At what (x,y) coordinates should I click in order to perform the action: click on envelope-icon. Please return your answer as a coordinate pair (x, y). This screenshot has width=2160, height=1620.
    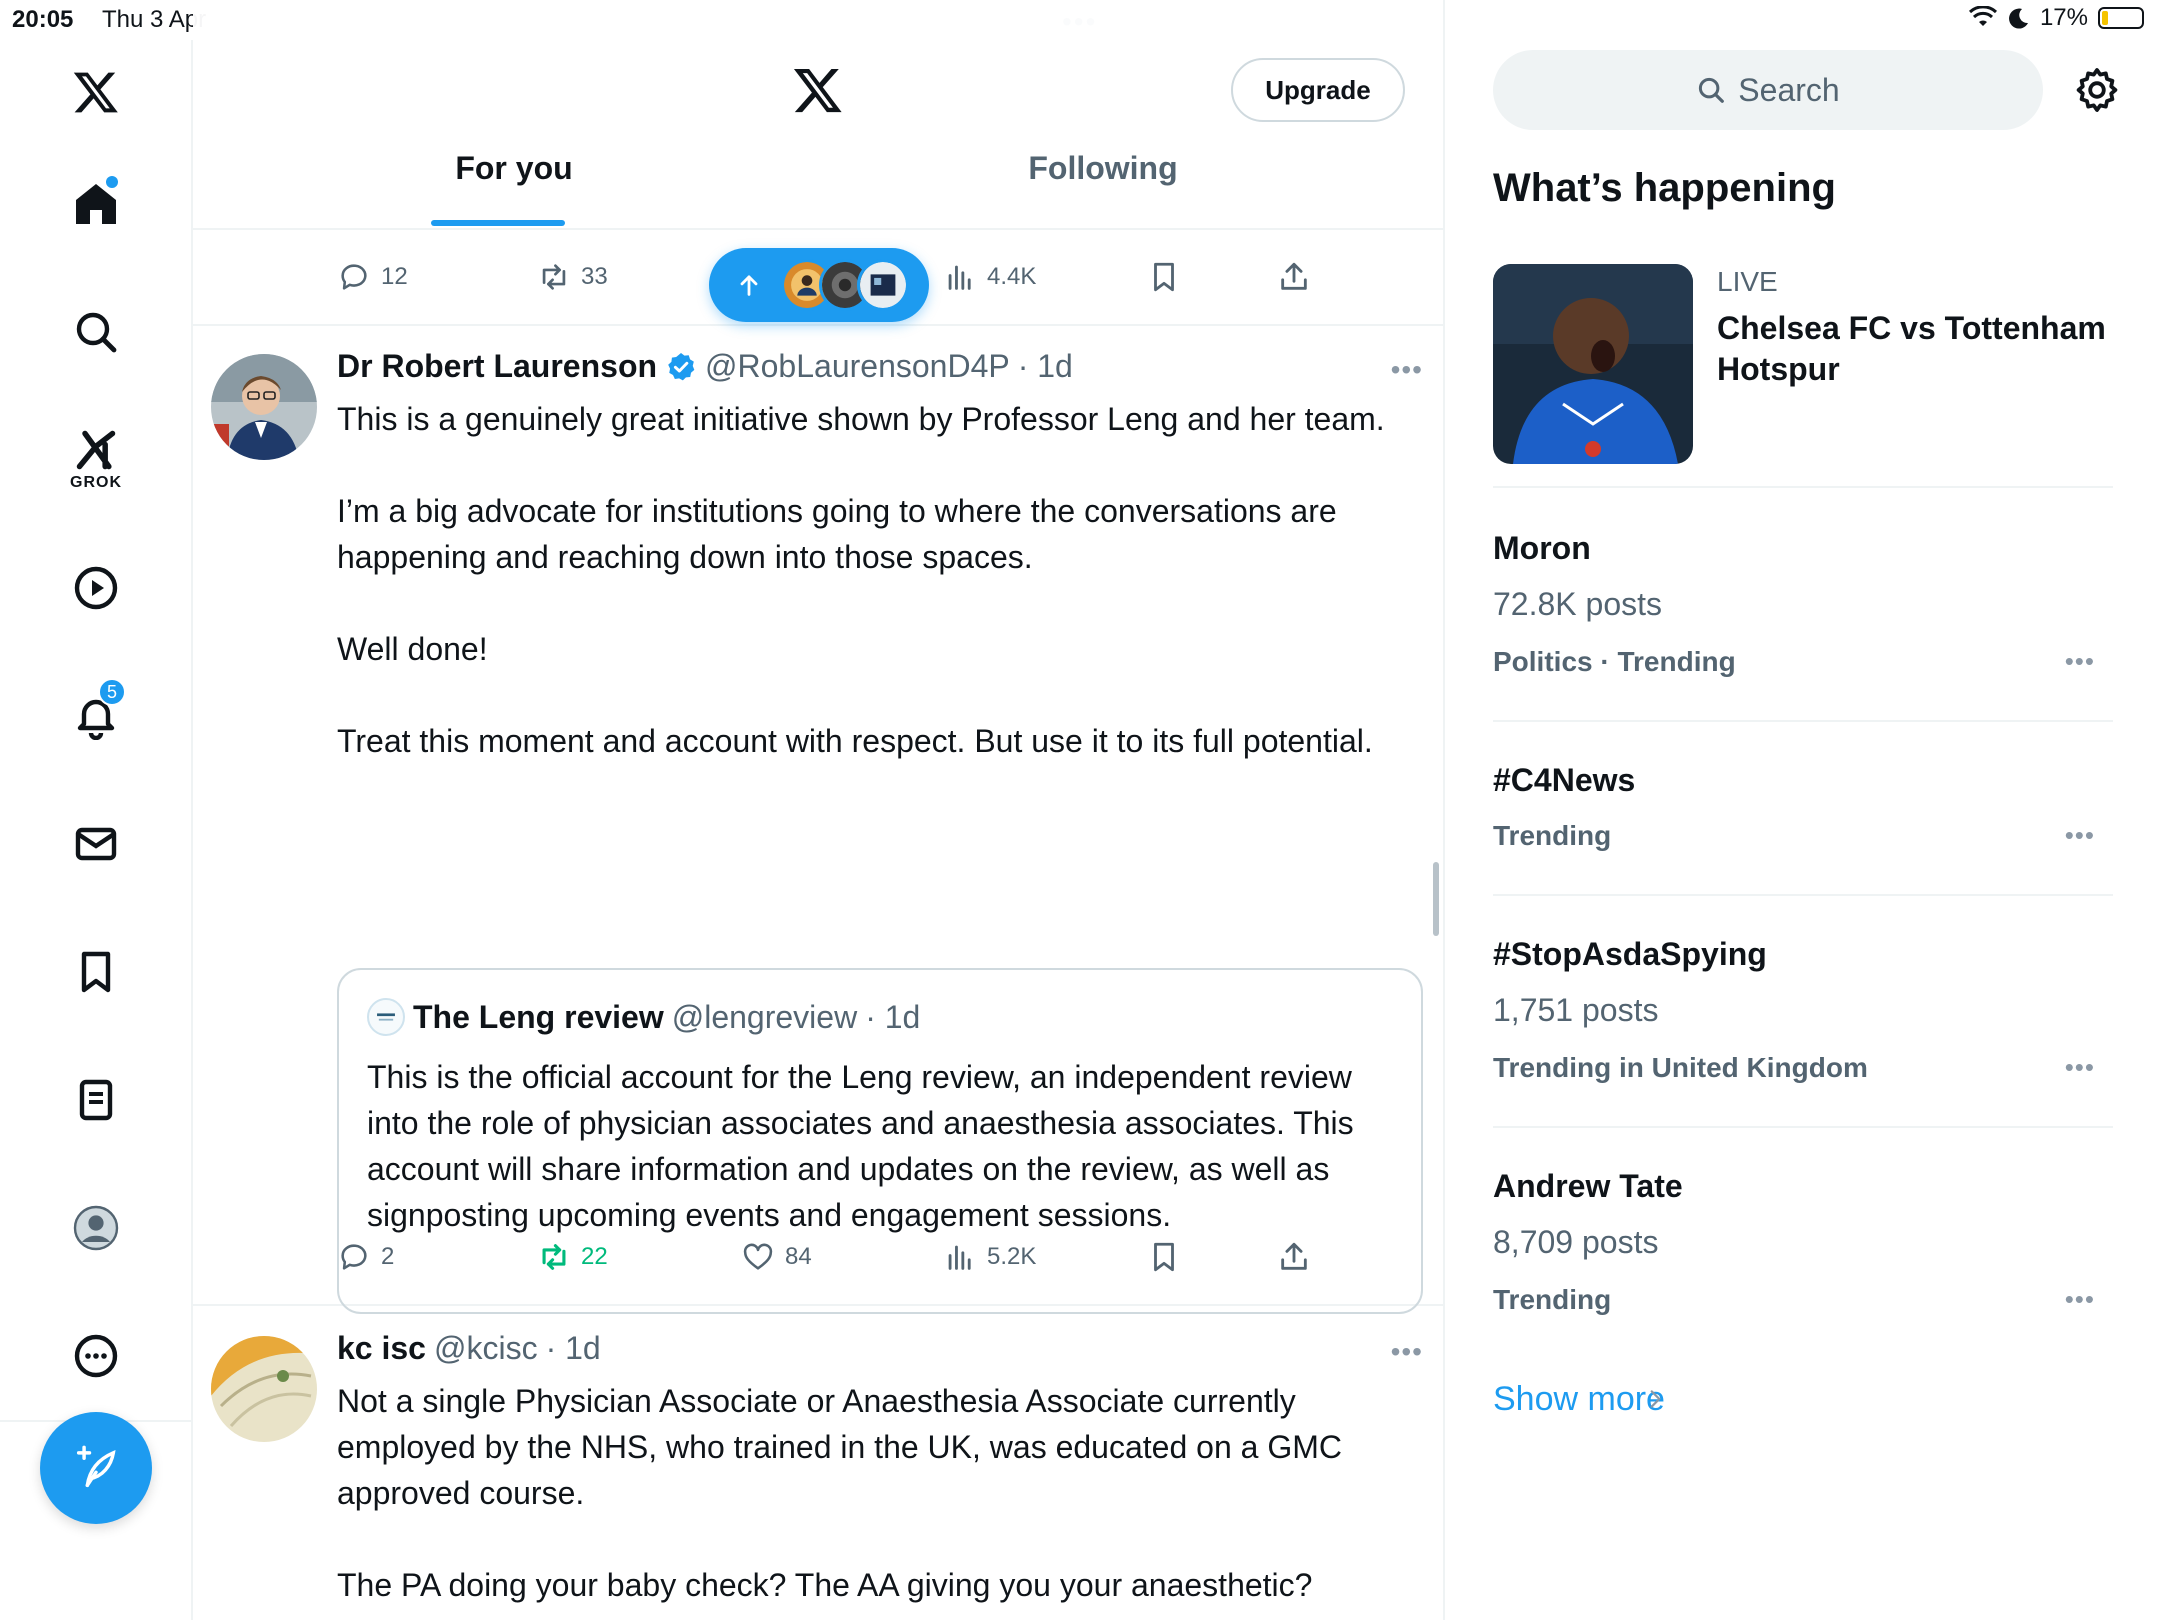
    Looking at the image, I should click on (96, 844).